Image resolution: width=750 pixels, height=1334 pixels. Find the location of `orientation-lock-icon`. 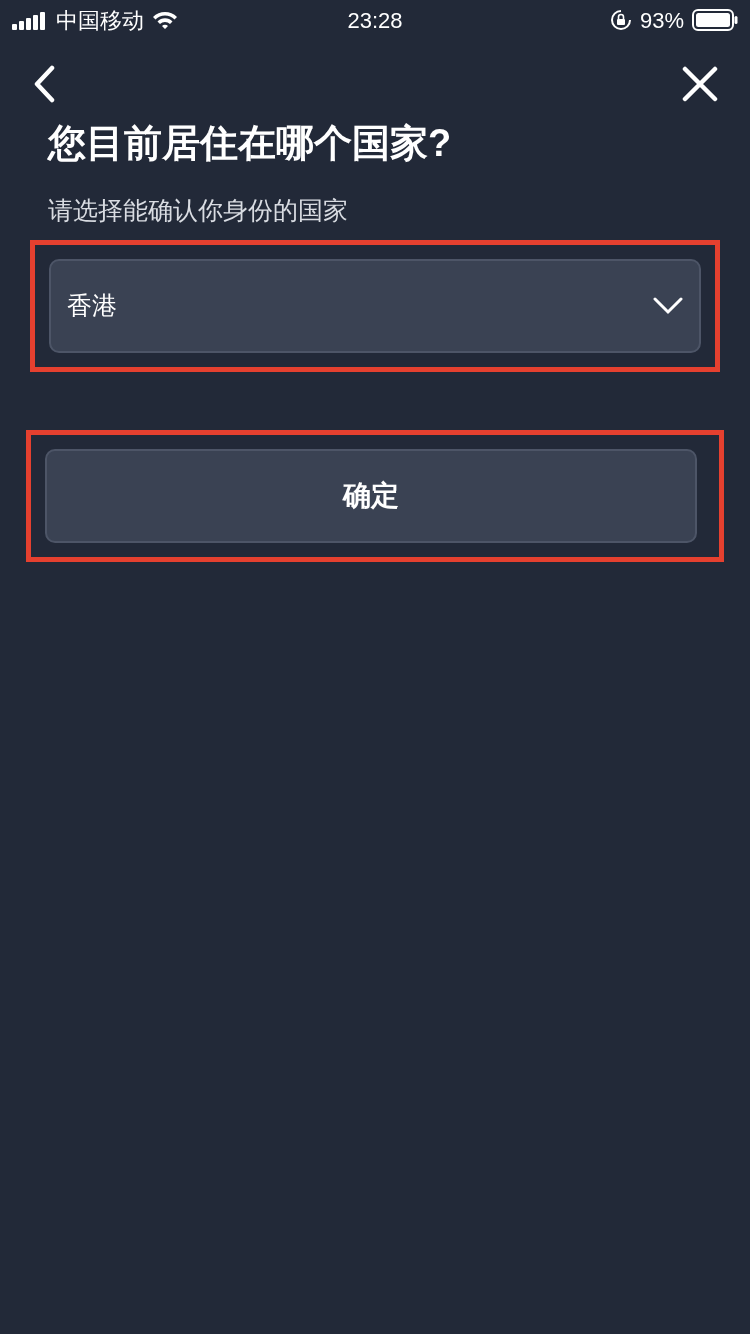

orientation-lock-icon is located at coordinates (620, 20).